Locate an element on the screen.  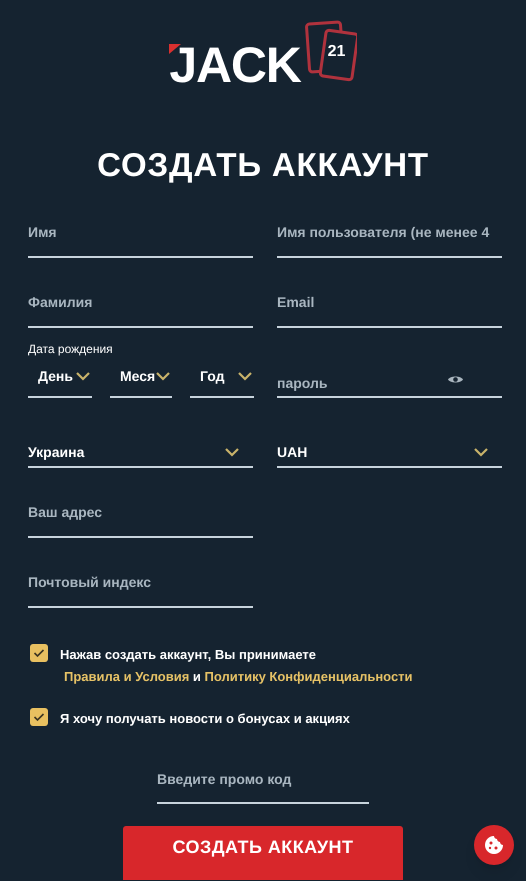
select-value: День is located at coordinates (55, 376).